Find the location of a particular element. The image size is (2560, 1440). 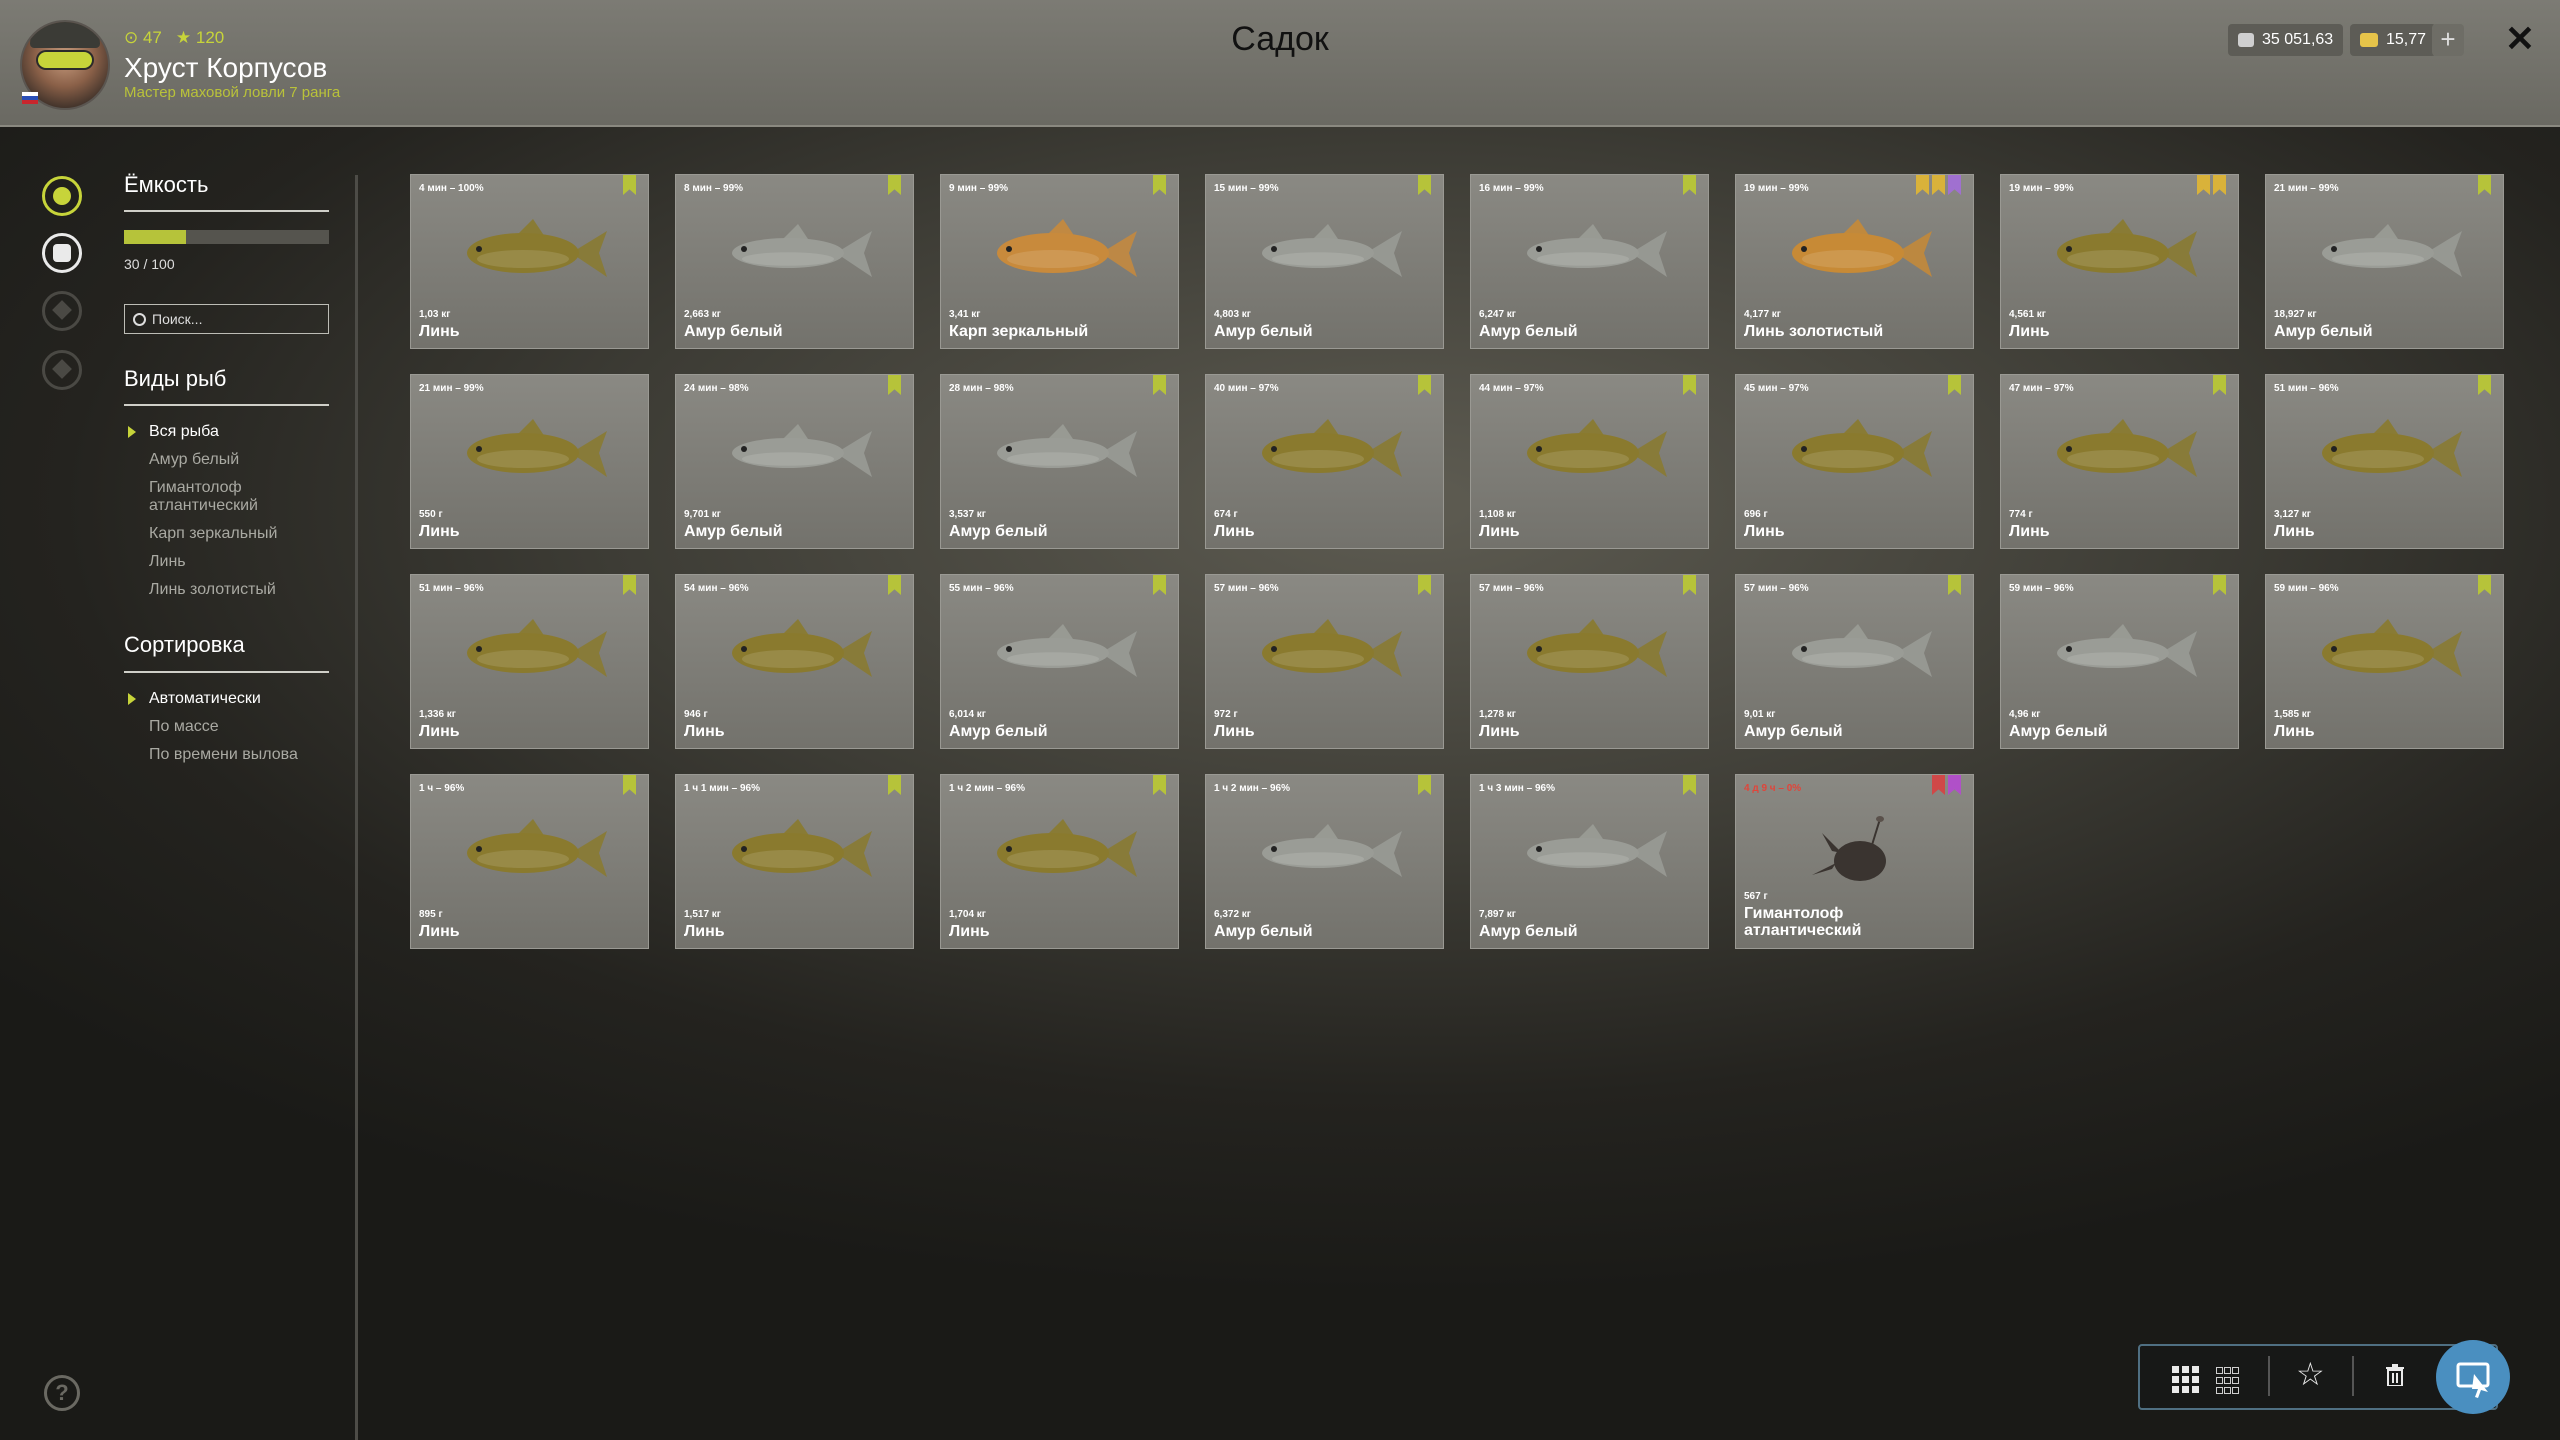

catch-time: 40 мин – 97% is located at coordinates (1246, 388).